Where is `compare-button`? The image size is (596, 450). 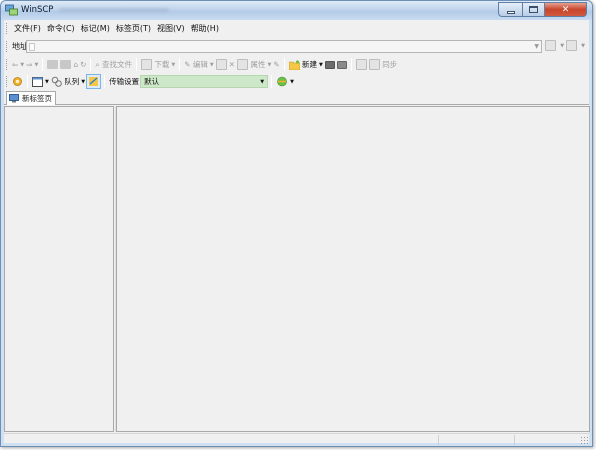 compare-button is located at coordinates (361, 64).